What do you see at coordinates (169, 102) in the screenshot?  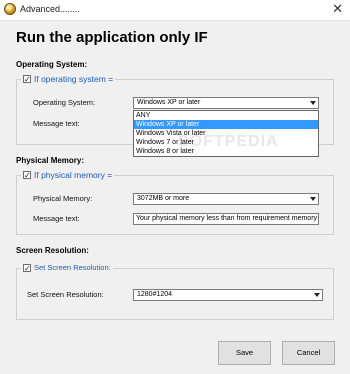 I see `os-select-value: Windows XP or later` at bounding box center [169, 102].